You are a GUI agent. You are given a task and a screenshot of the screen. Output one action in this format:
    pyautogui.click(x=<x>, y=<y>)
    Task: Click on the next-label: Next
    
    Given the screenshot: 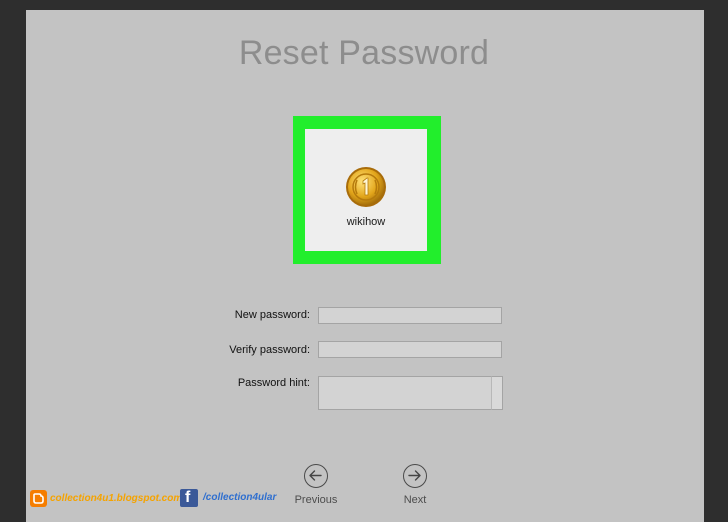 What is the action you would take?
    pyautogui.click(x=415, y=500)
    